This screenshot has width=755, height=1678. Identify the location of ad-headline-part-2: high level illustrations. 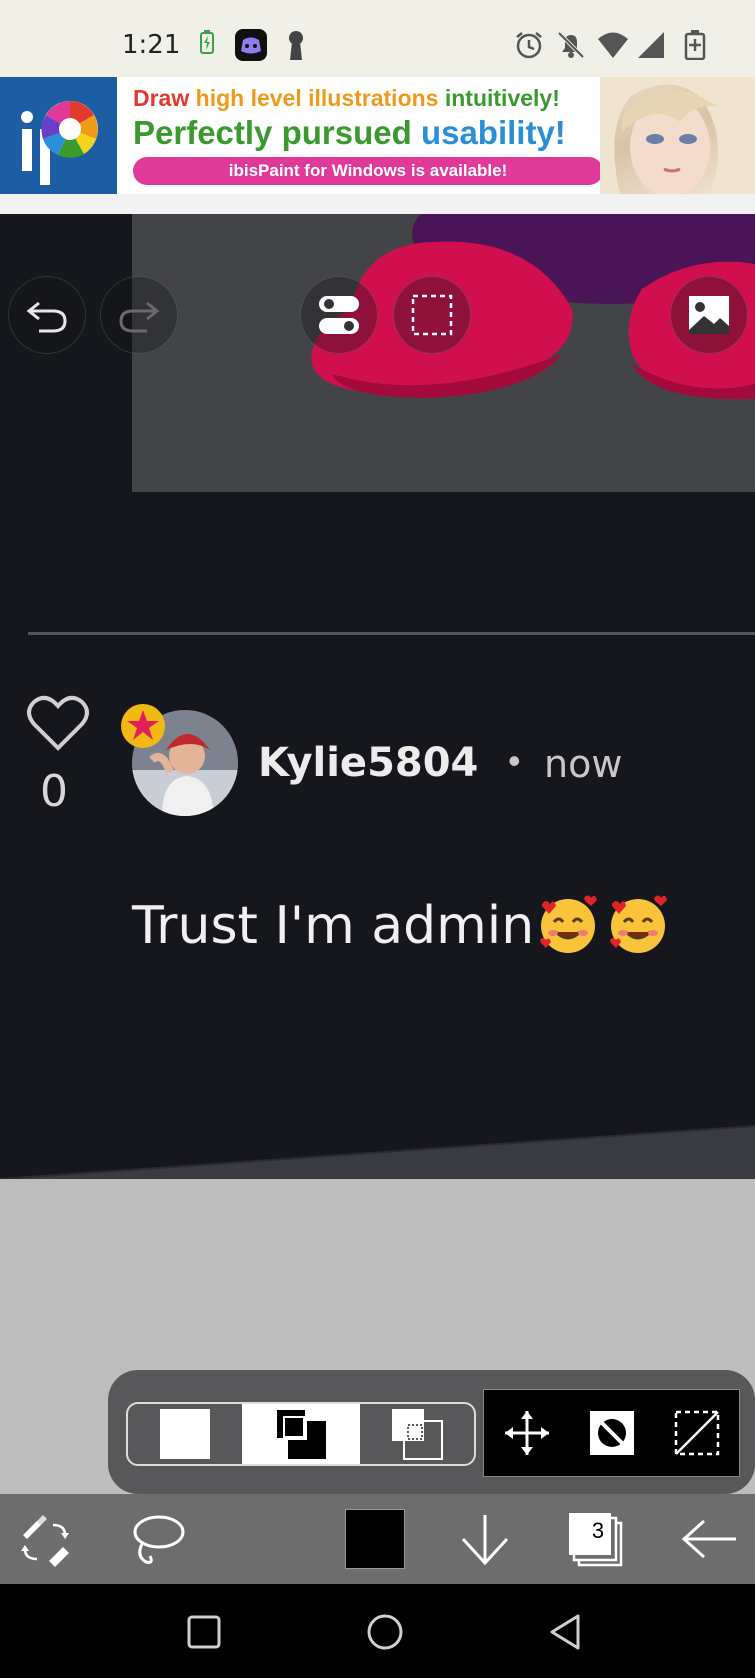
(317, 98).